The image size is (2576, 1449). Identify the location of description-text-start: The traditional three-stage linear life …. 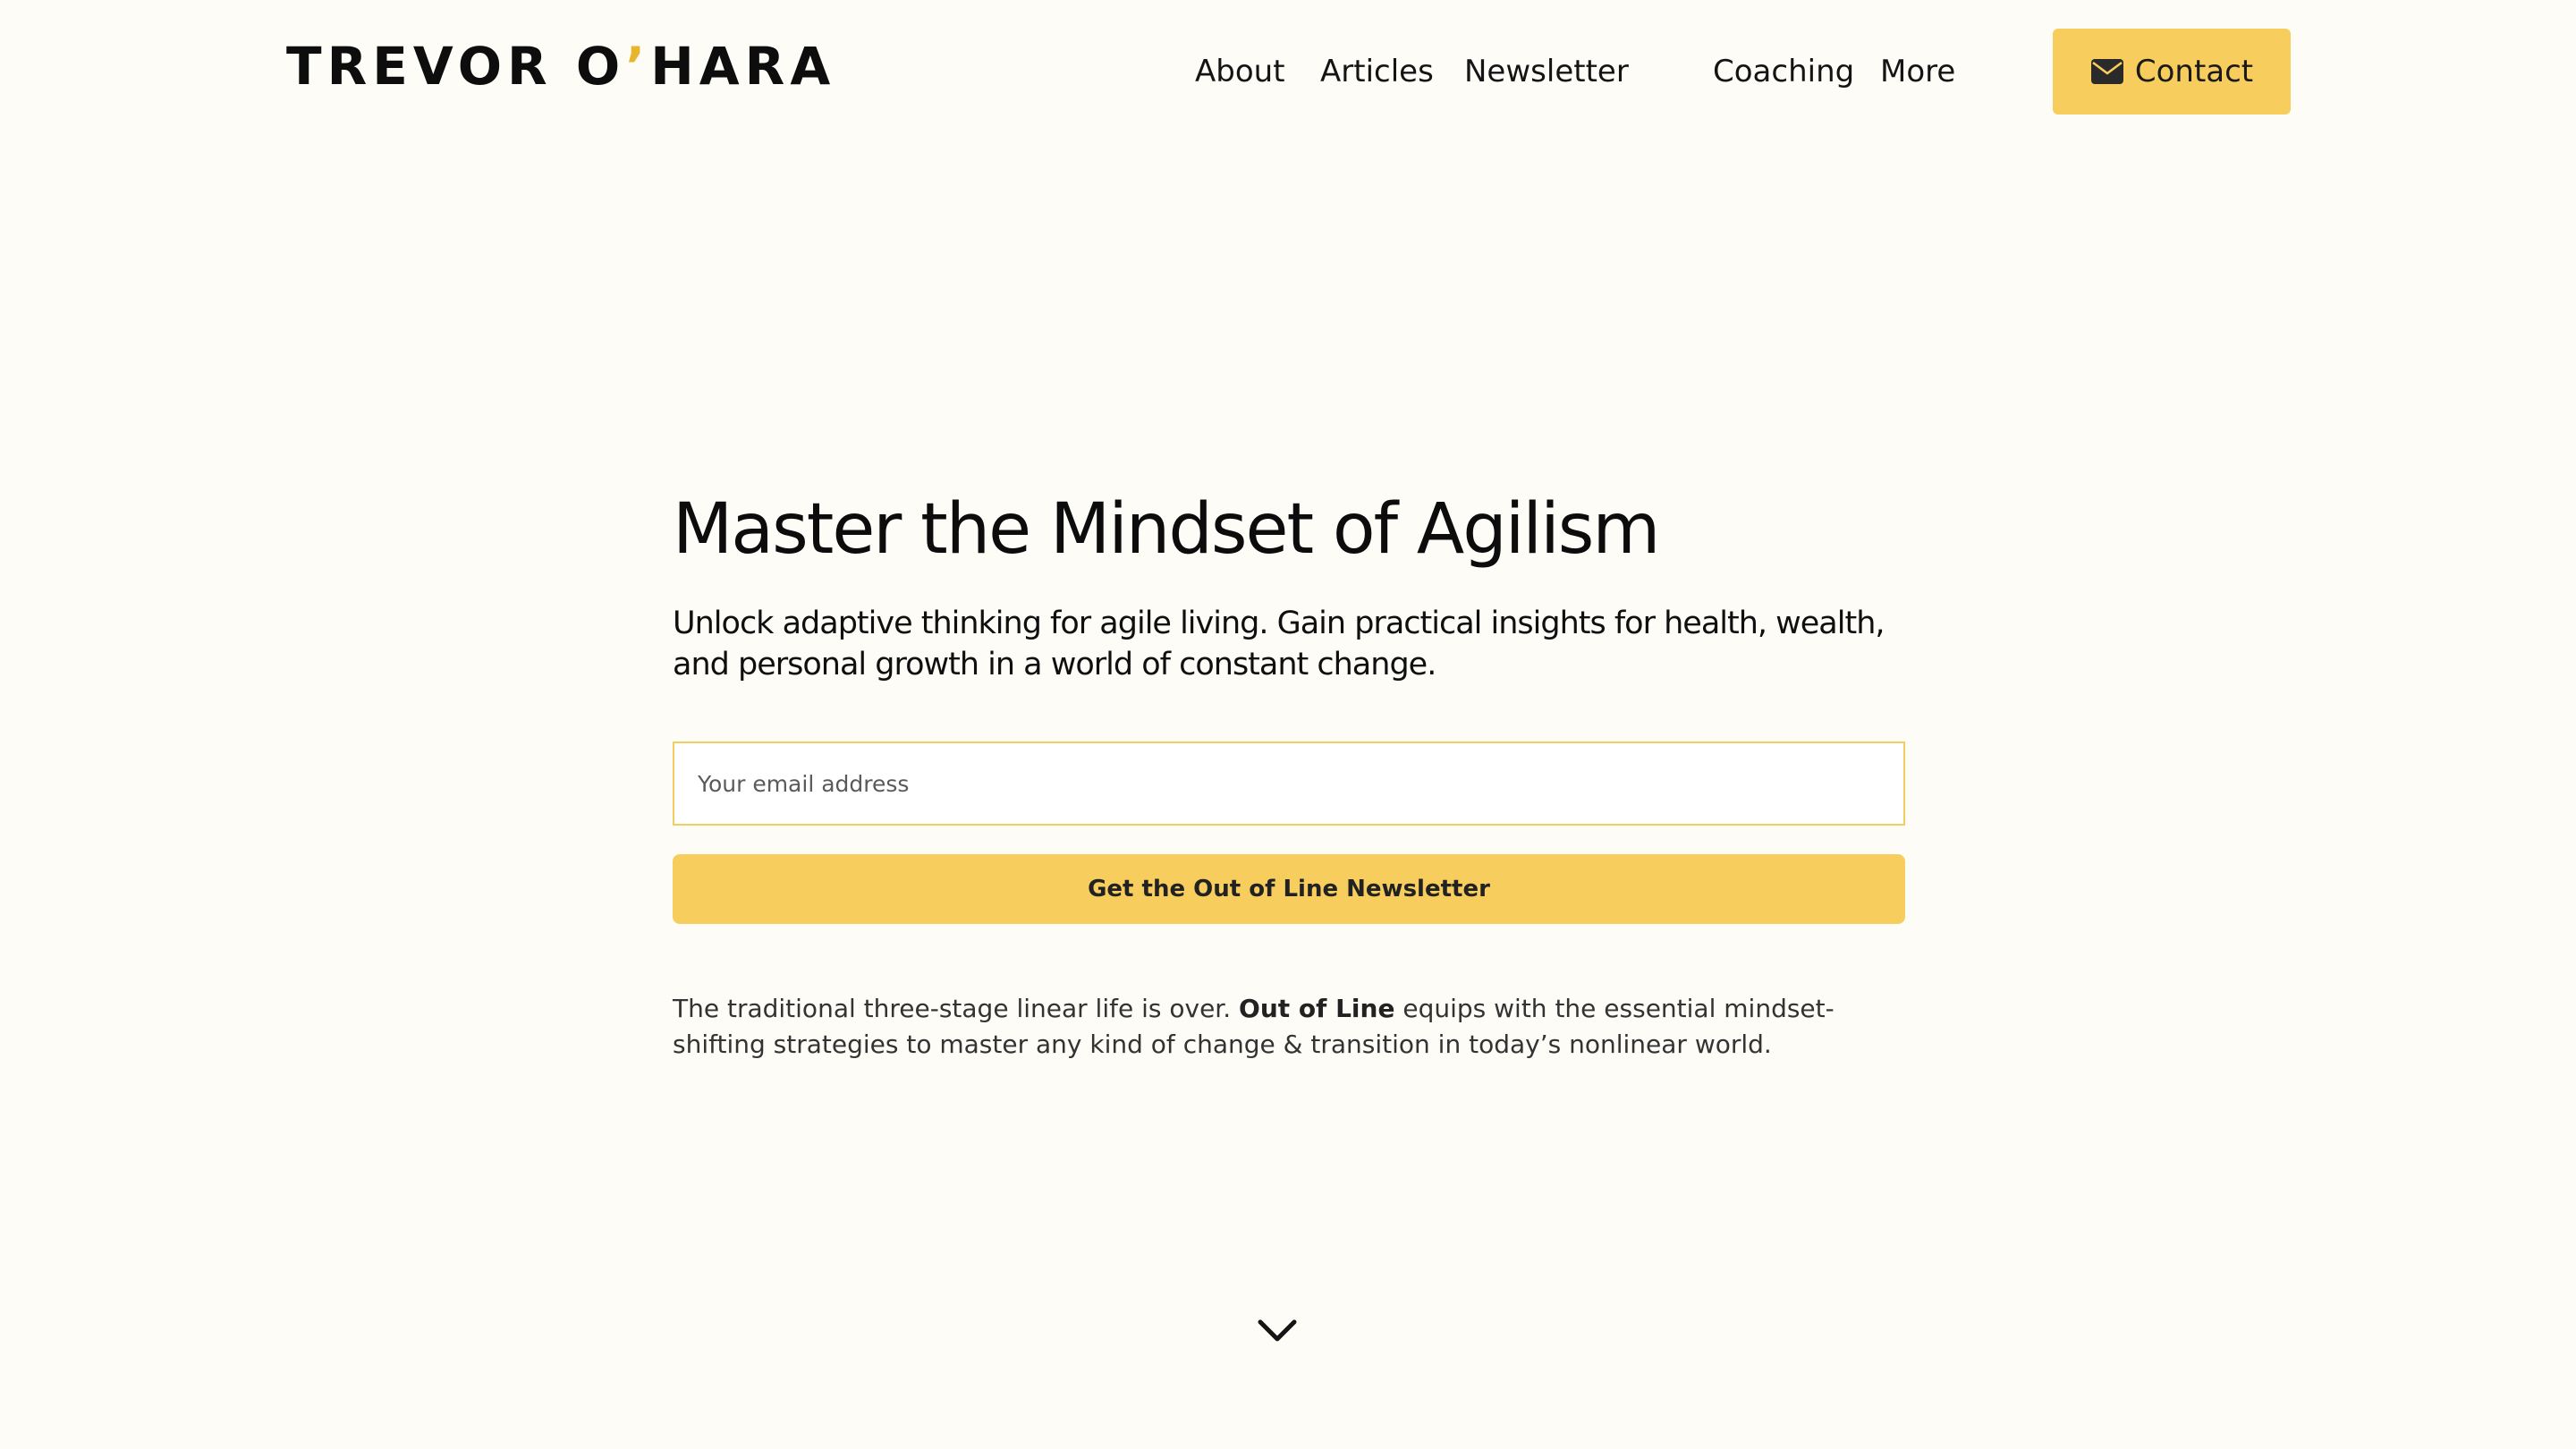
(956, 1008).